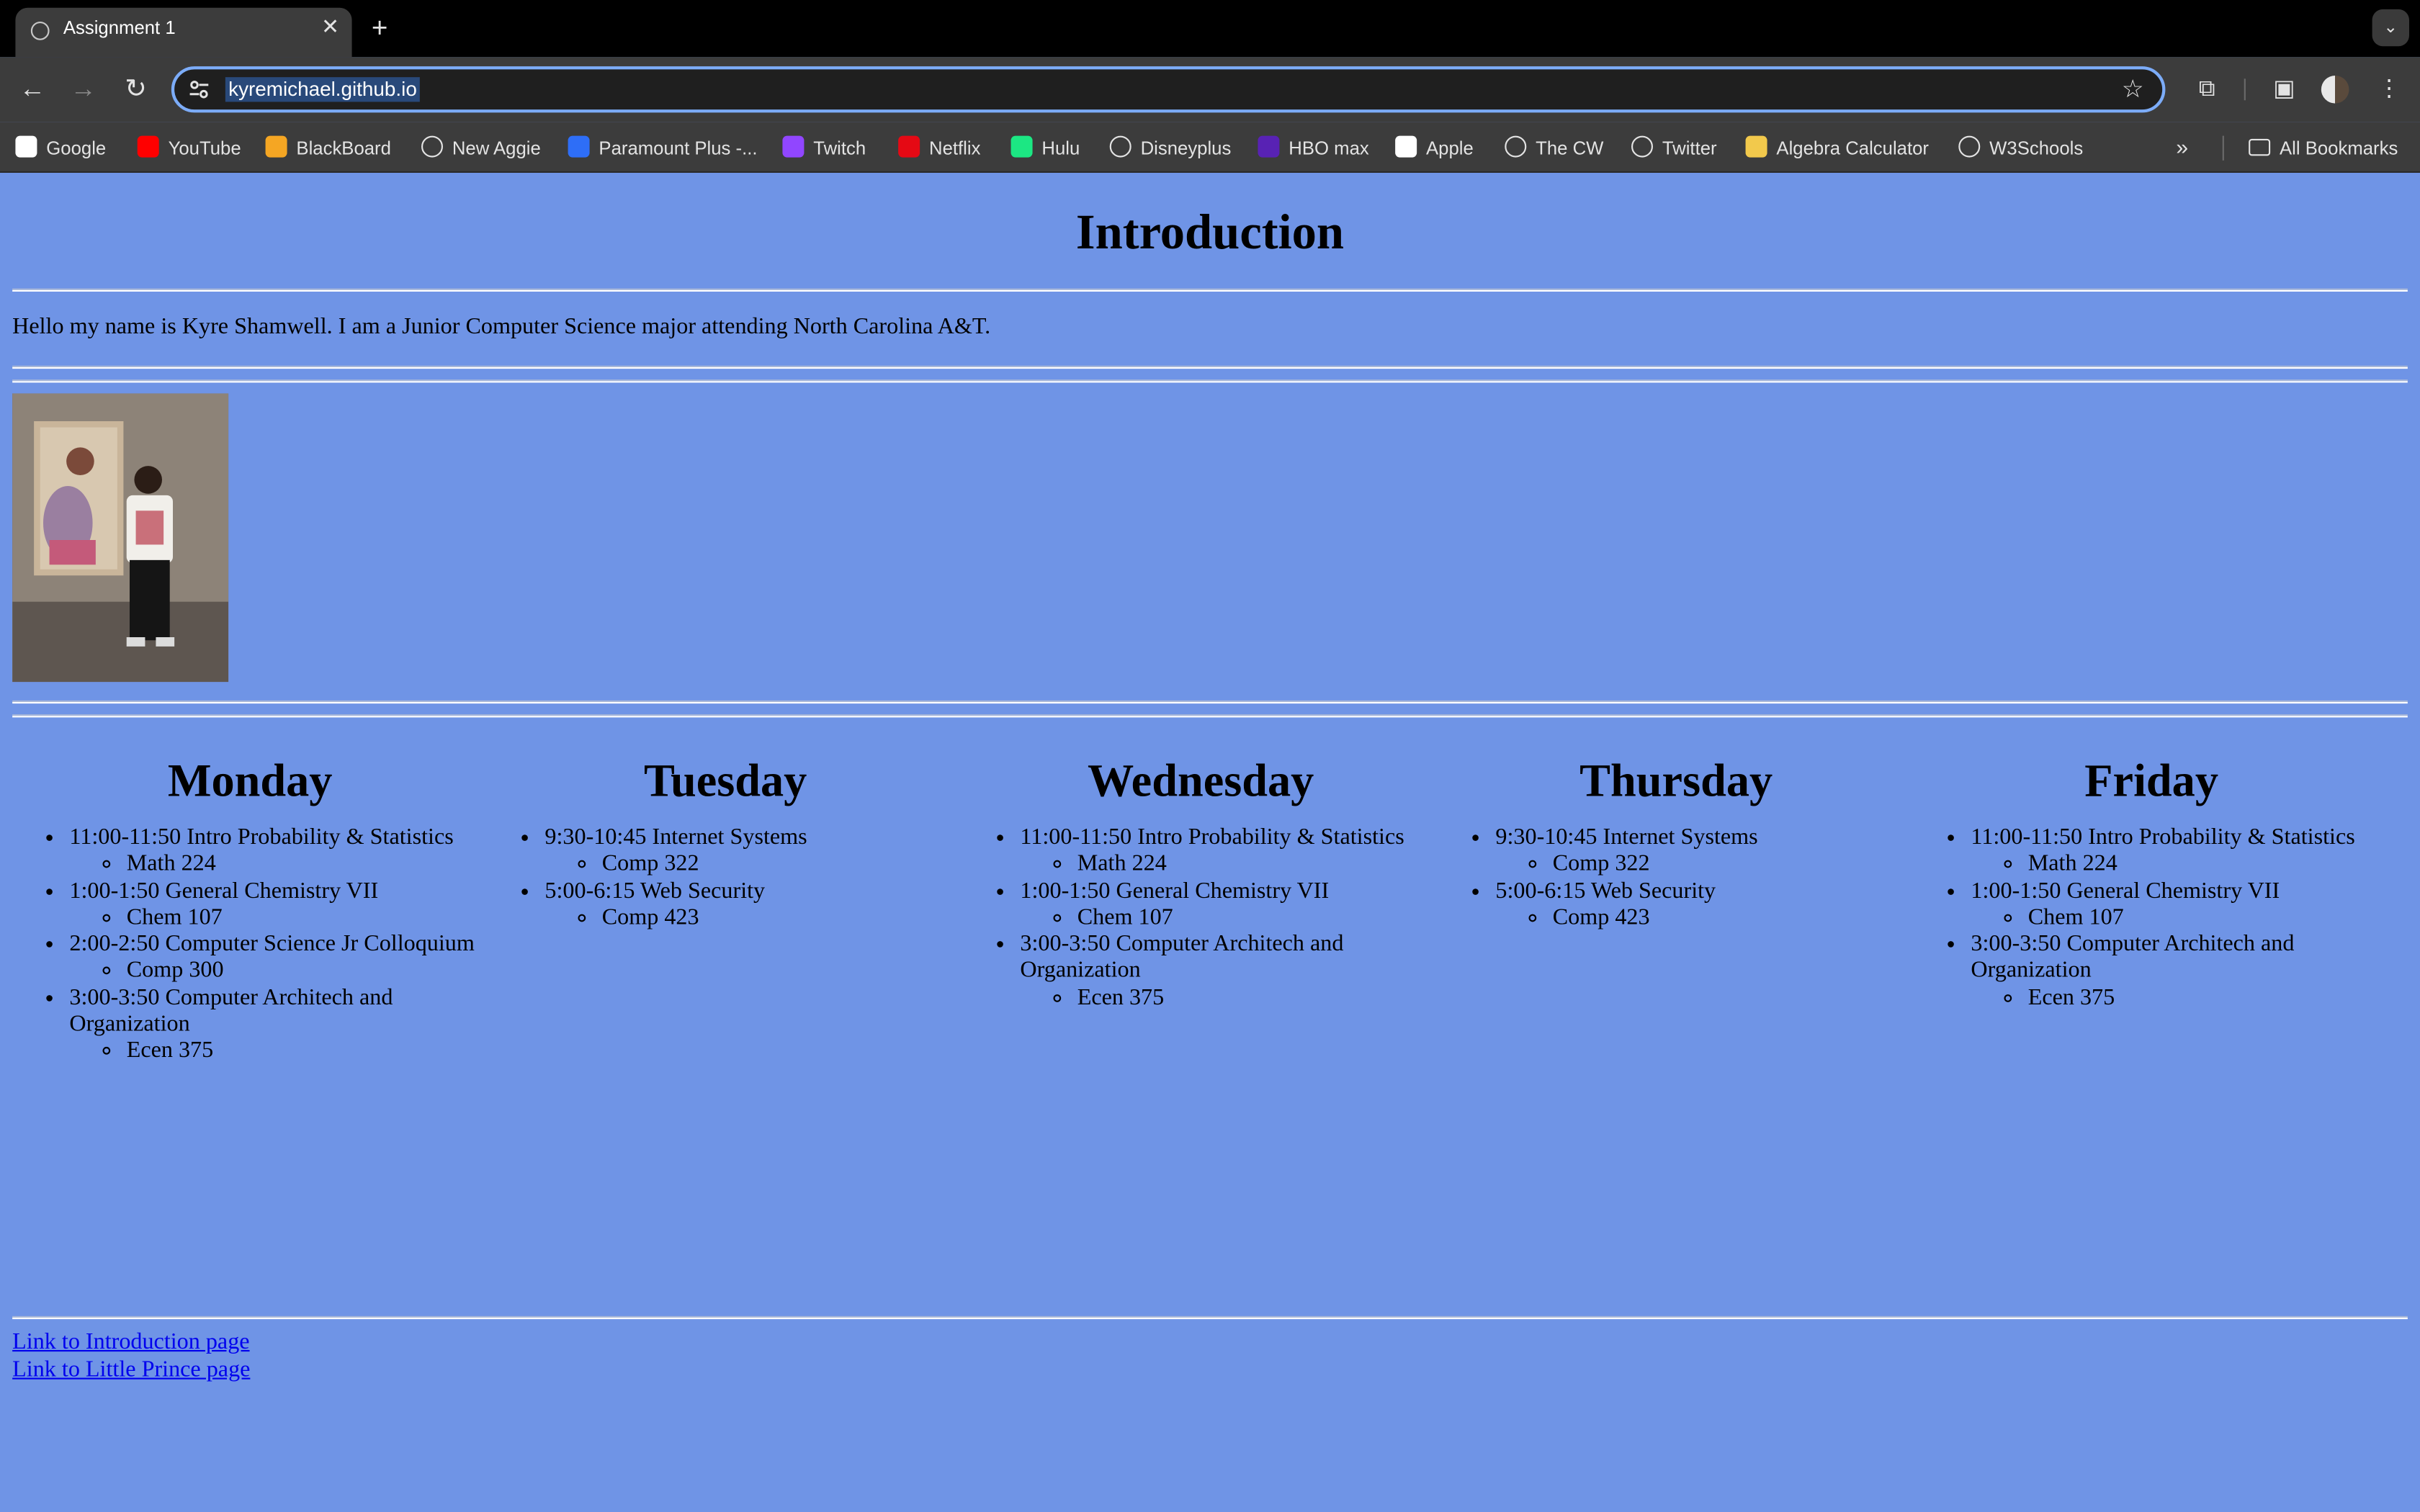 The image size is (2420, 1512). I want to click on back-icon: ←, so click(32, 90).